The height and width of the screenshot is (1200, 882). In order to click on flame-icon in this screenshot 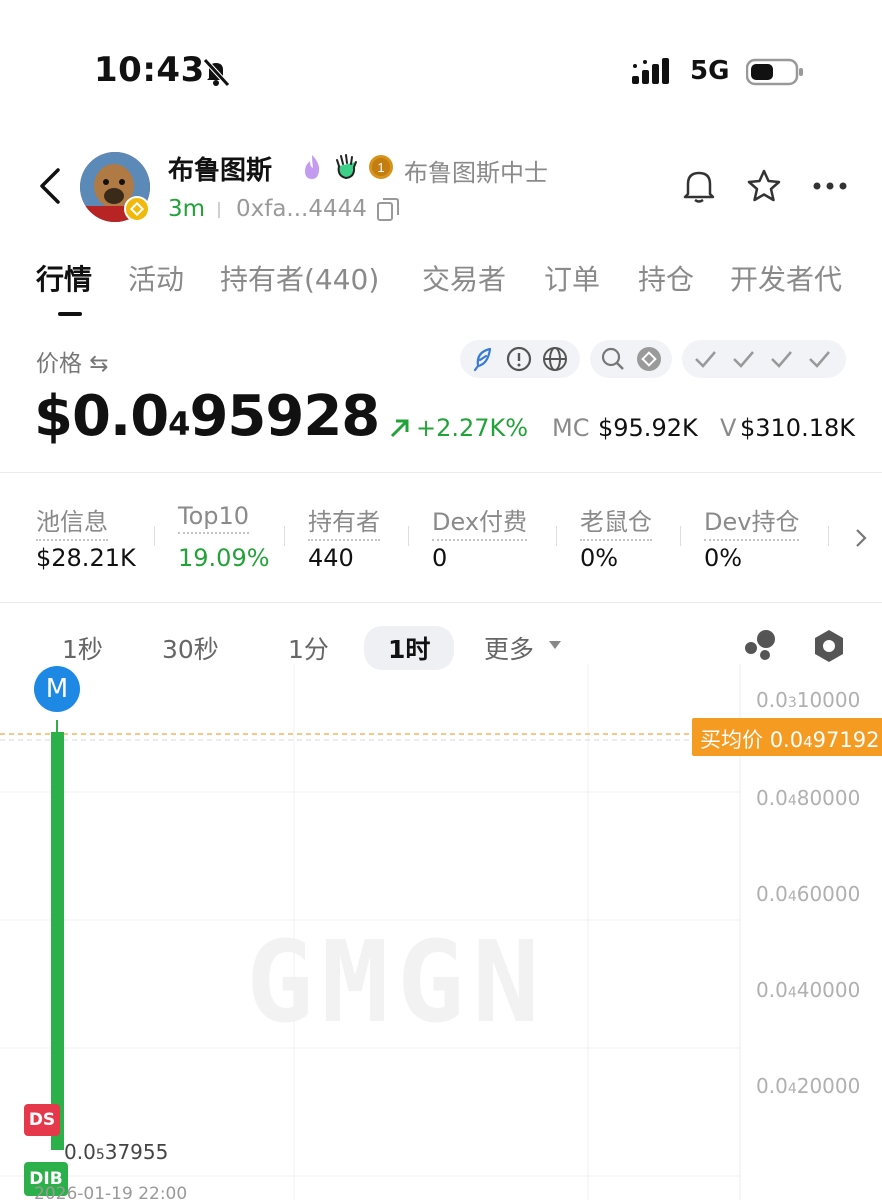, I will do `click(312, 167)`.